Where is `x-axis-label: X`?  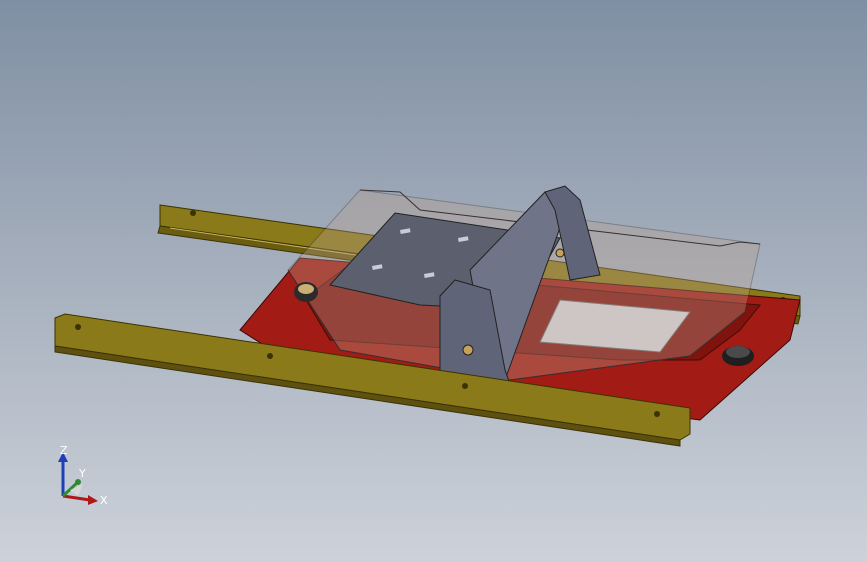
x-axis-label: X is located at coordinates (104, 500).